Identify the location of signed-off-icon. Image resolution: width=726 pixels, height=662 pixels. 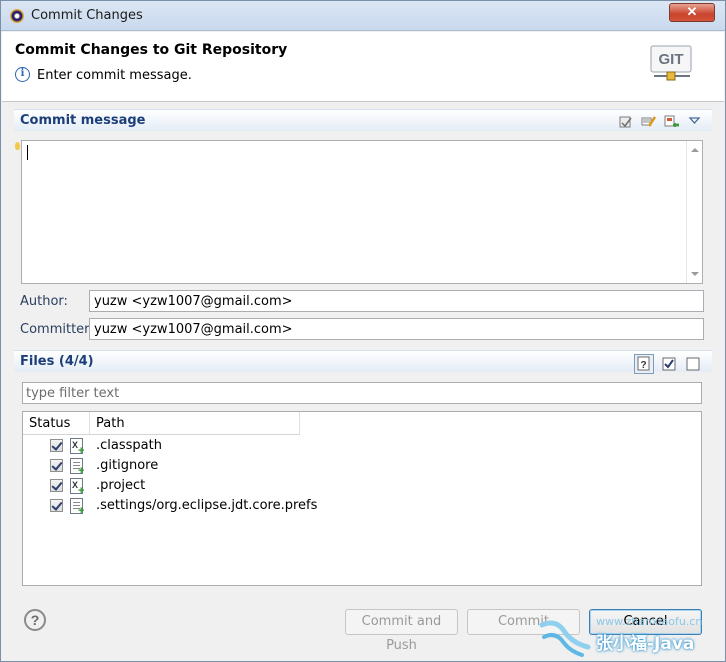
(671, 121).